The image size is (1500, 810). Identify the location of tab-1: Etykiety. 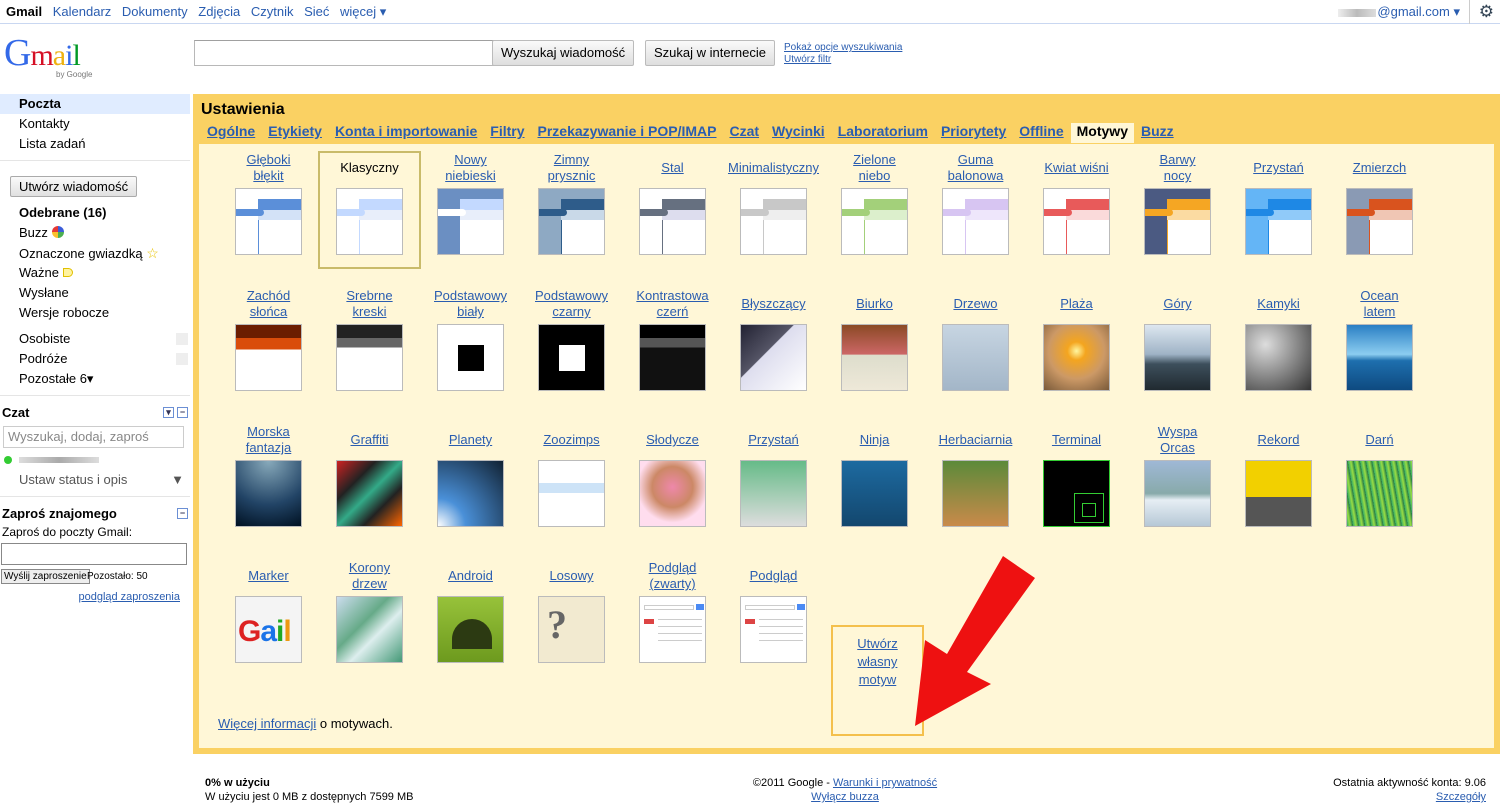
(295, 133).